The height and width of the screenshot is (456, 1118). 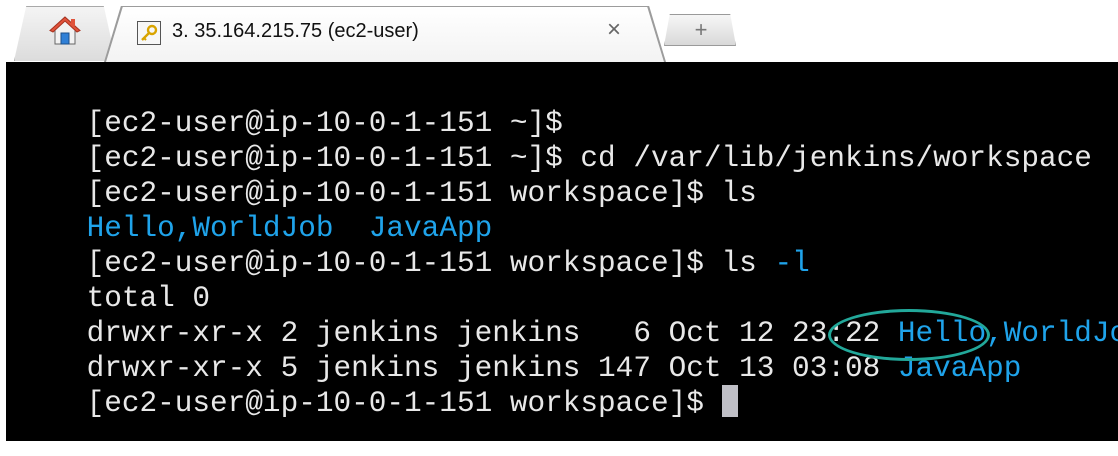 I want to click on session-tab-title: 3. 35.164.215.75 (ec2-user), so click(x=295, y=31).